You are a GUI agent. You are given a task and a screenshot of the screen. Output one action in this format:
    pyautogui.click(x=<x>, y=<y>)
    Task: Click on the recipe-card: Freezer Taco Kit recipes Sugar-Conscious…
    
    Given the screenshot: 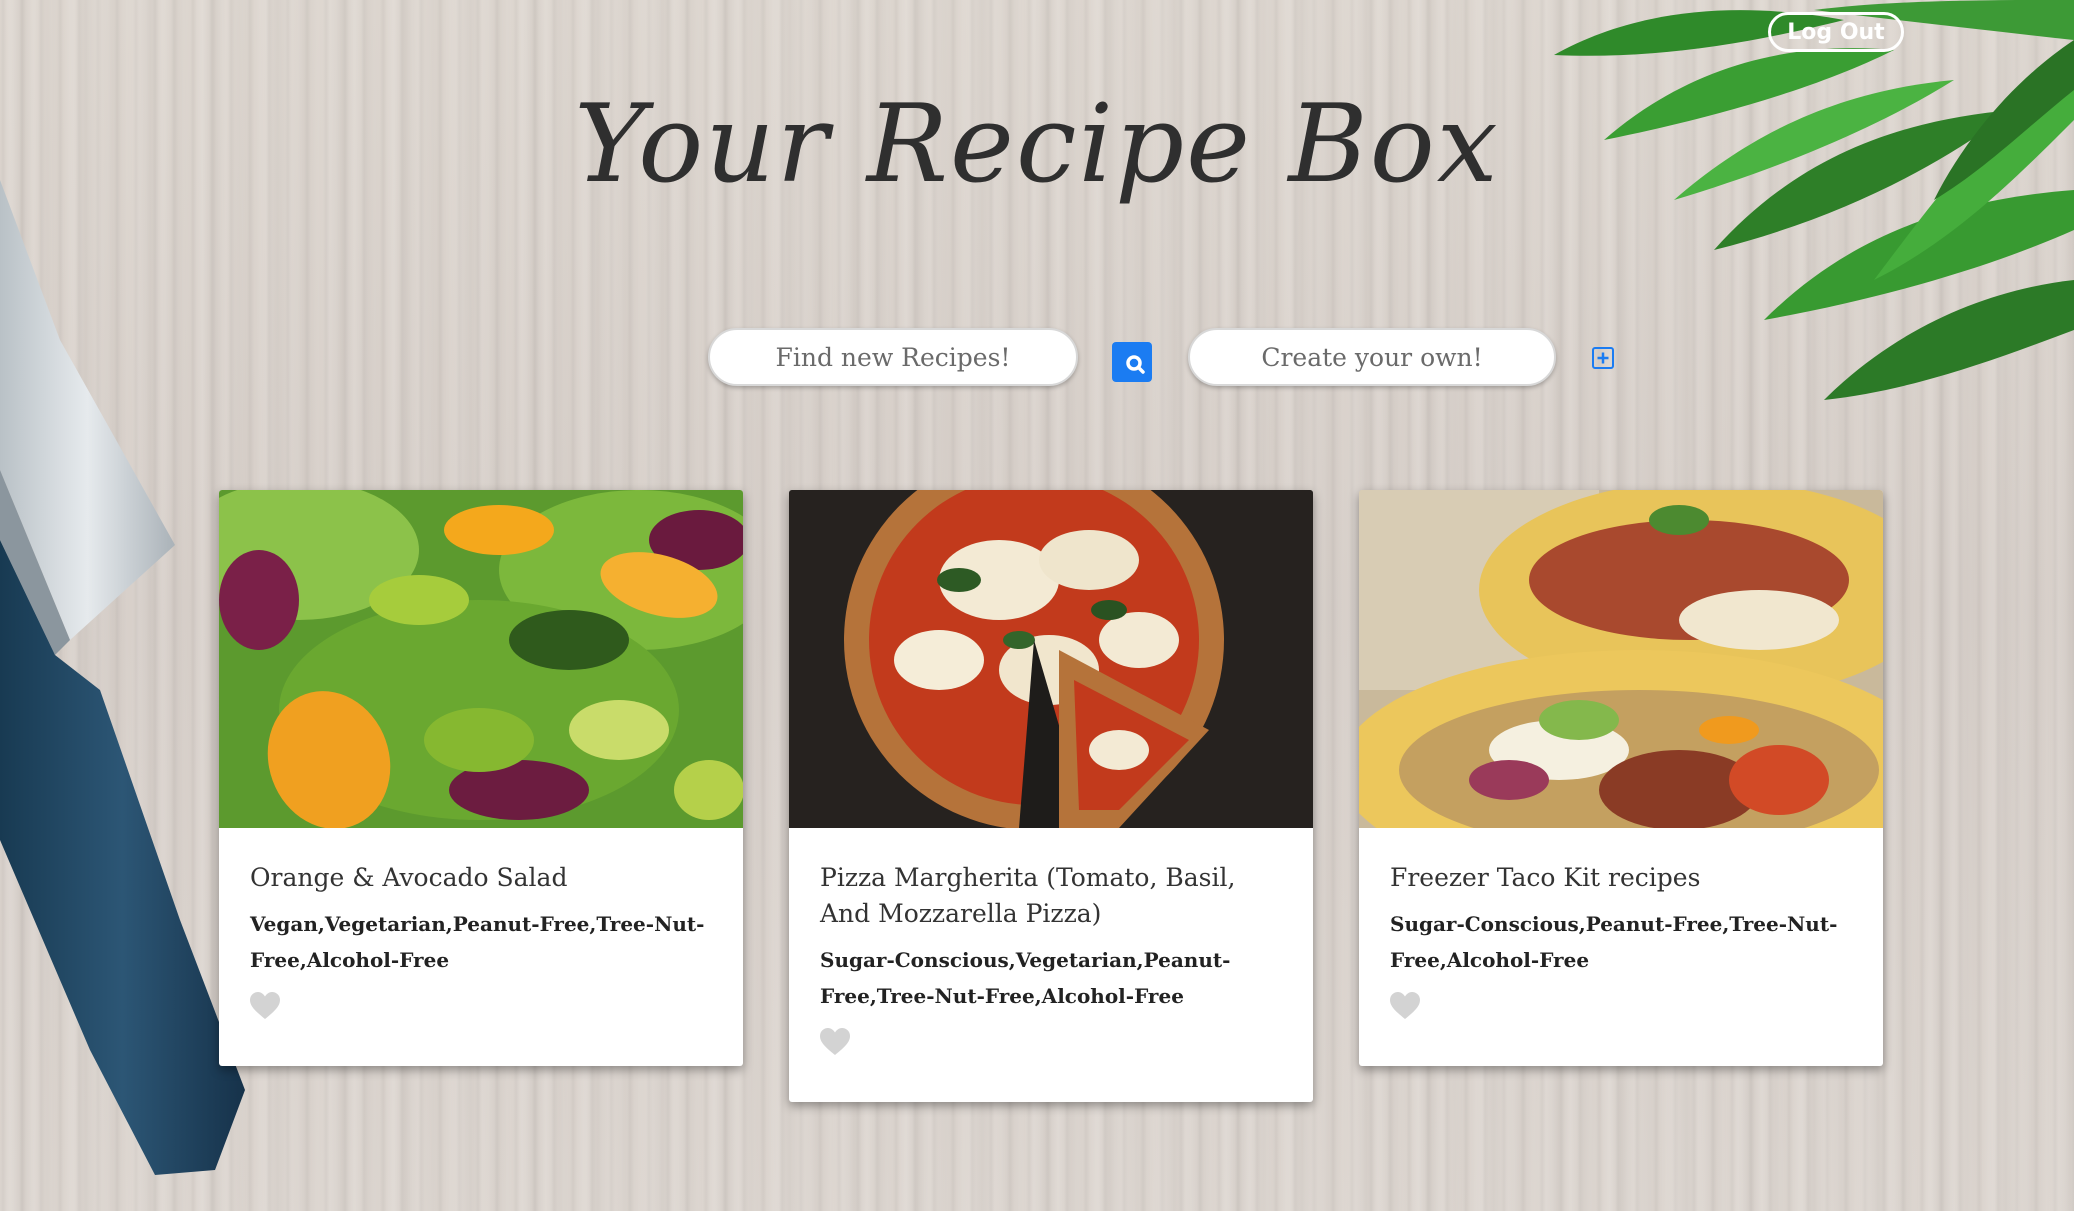 What is the action you would take?
    pyautogui.click(x=1621, y=778)
    